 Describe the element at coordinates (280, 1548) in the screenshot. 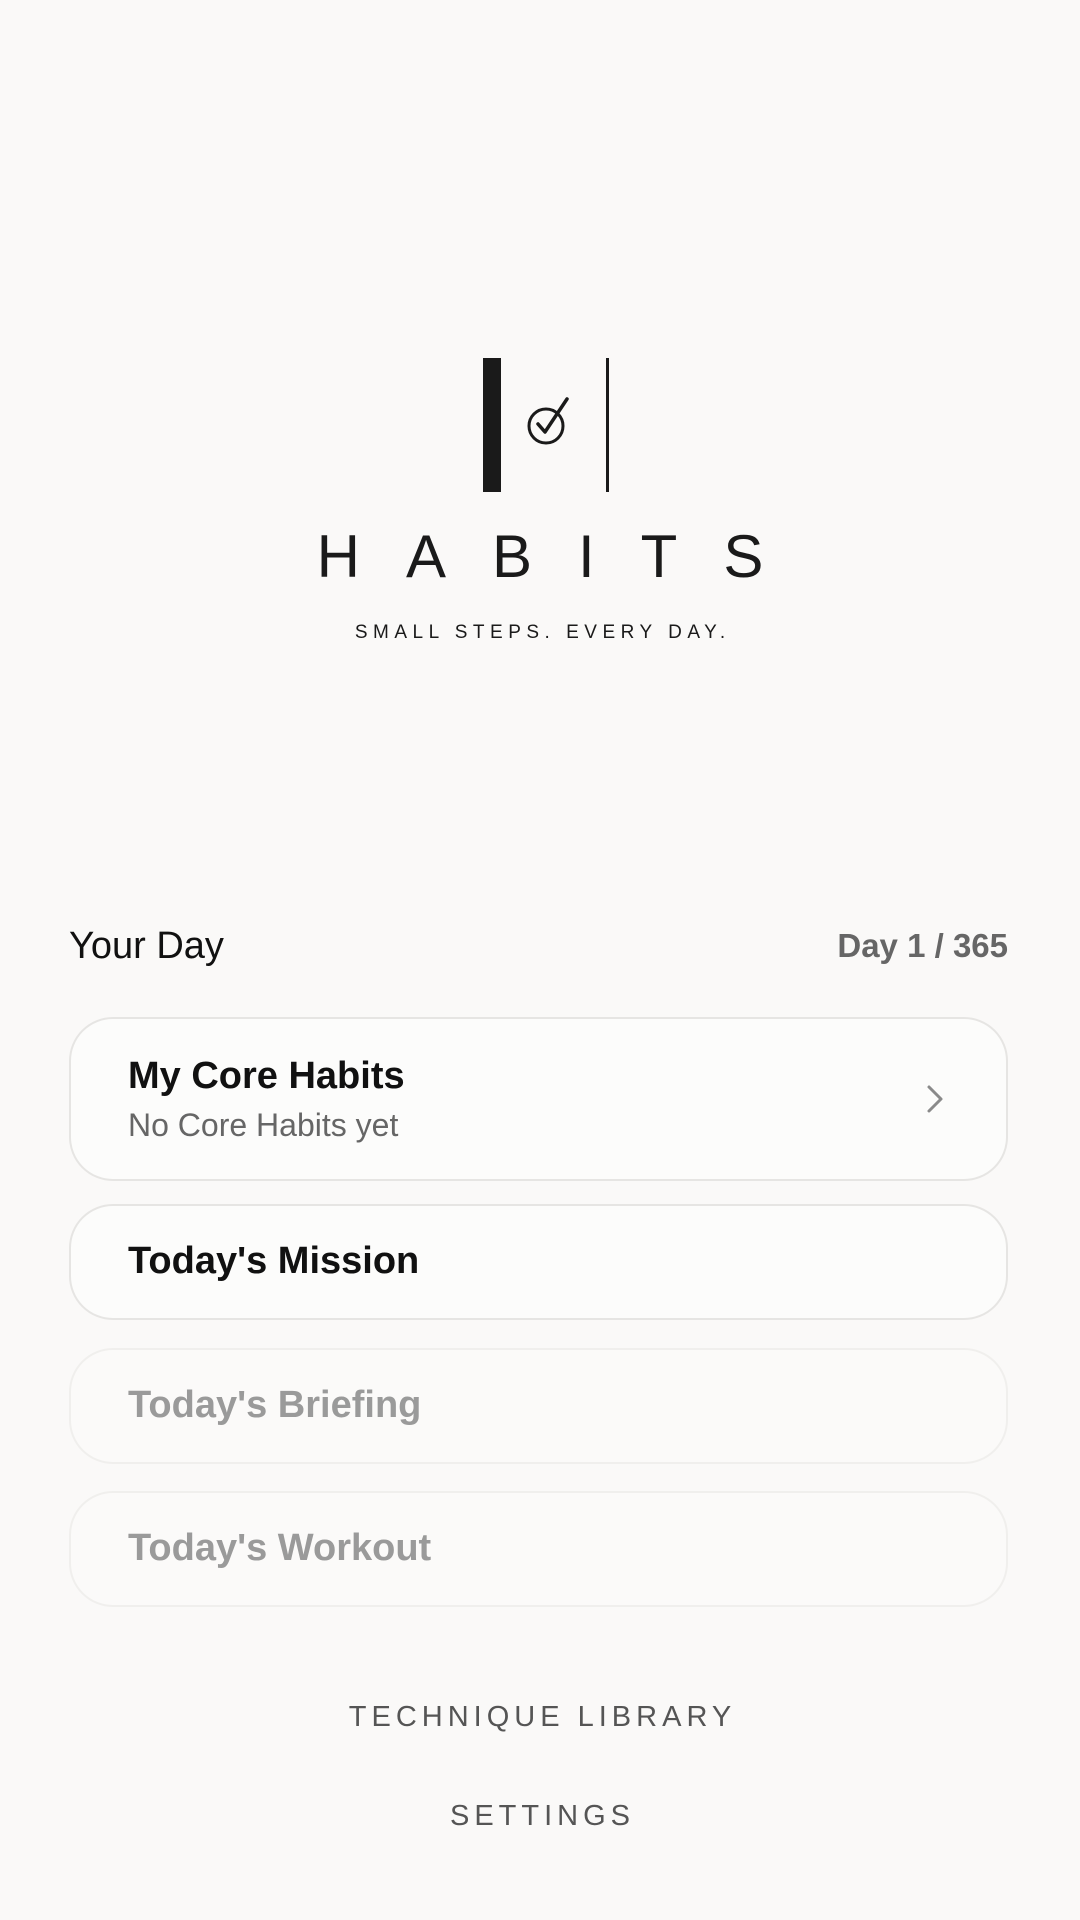

I see `workout-title: Today's Workout` at that location.